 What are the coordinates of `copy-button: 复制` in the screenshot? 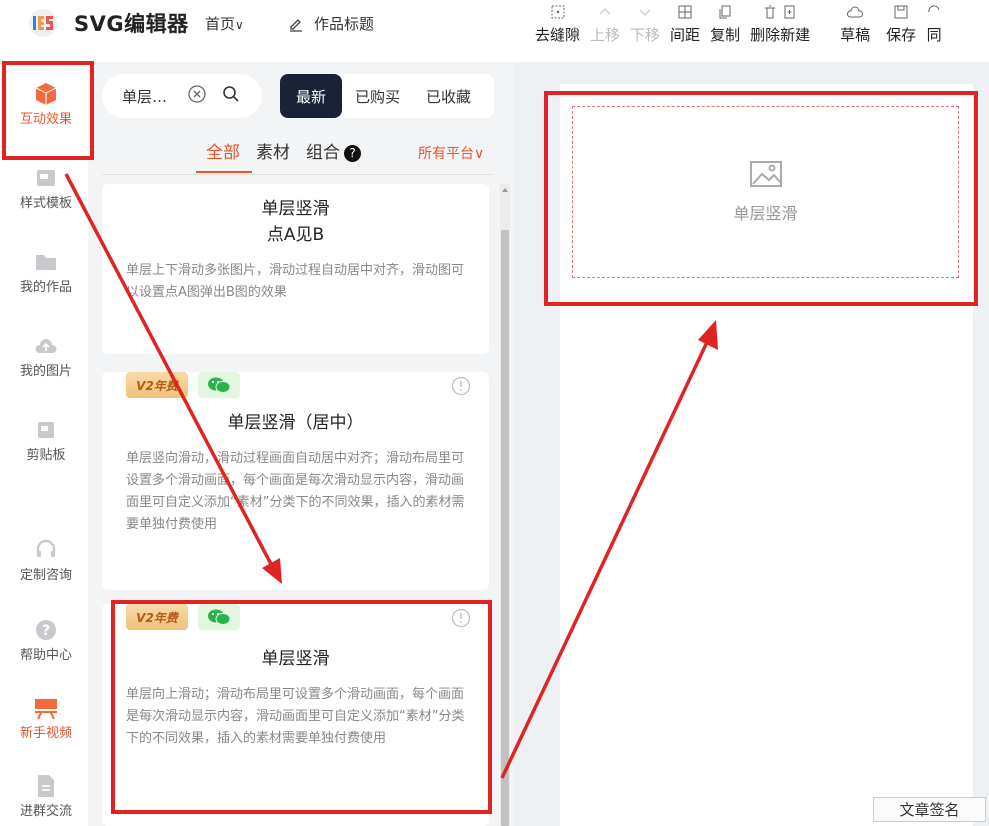 It's located at (725, 31).